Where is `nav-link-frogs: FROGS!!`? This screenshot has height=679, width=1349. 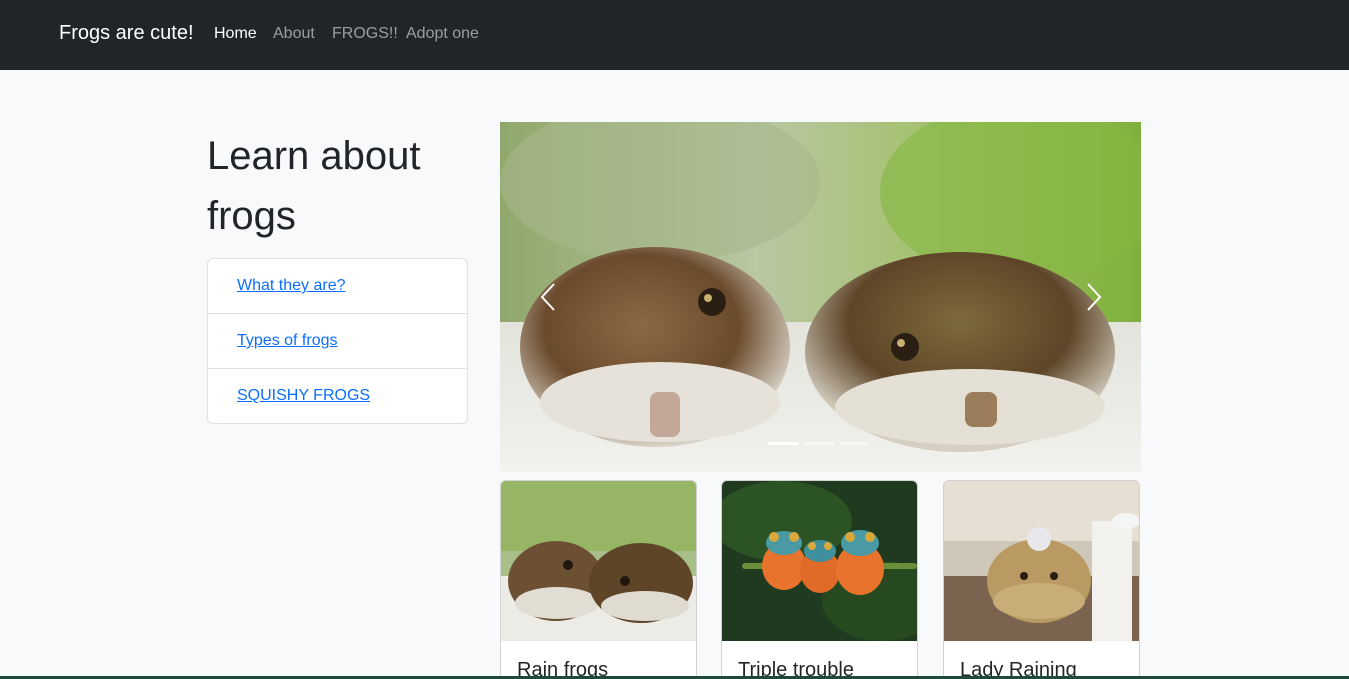
nav-link-frogs: FROGS!! is located at coordinates (365, 34).